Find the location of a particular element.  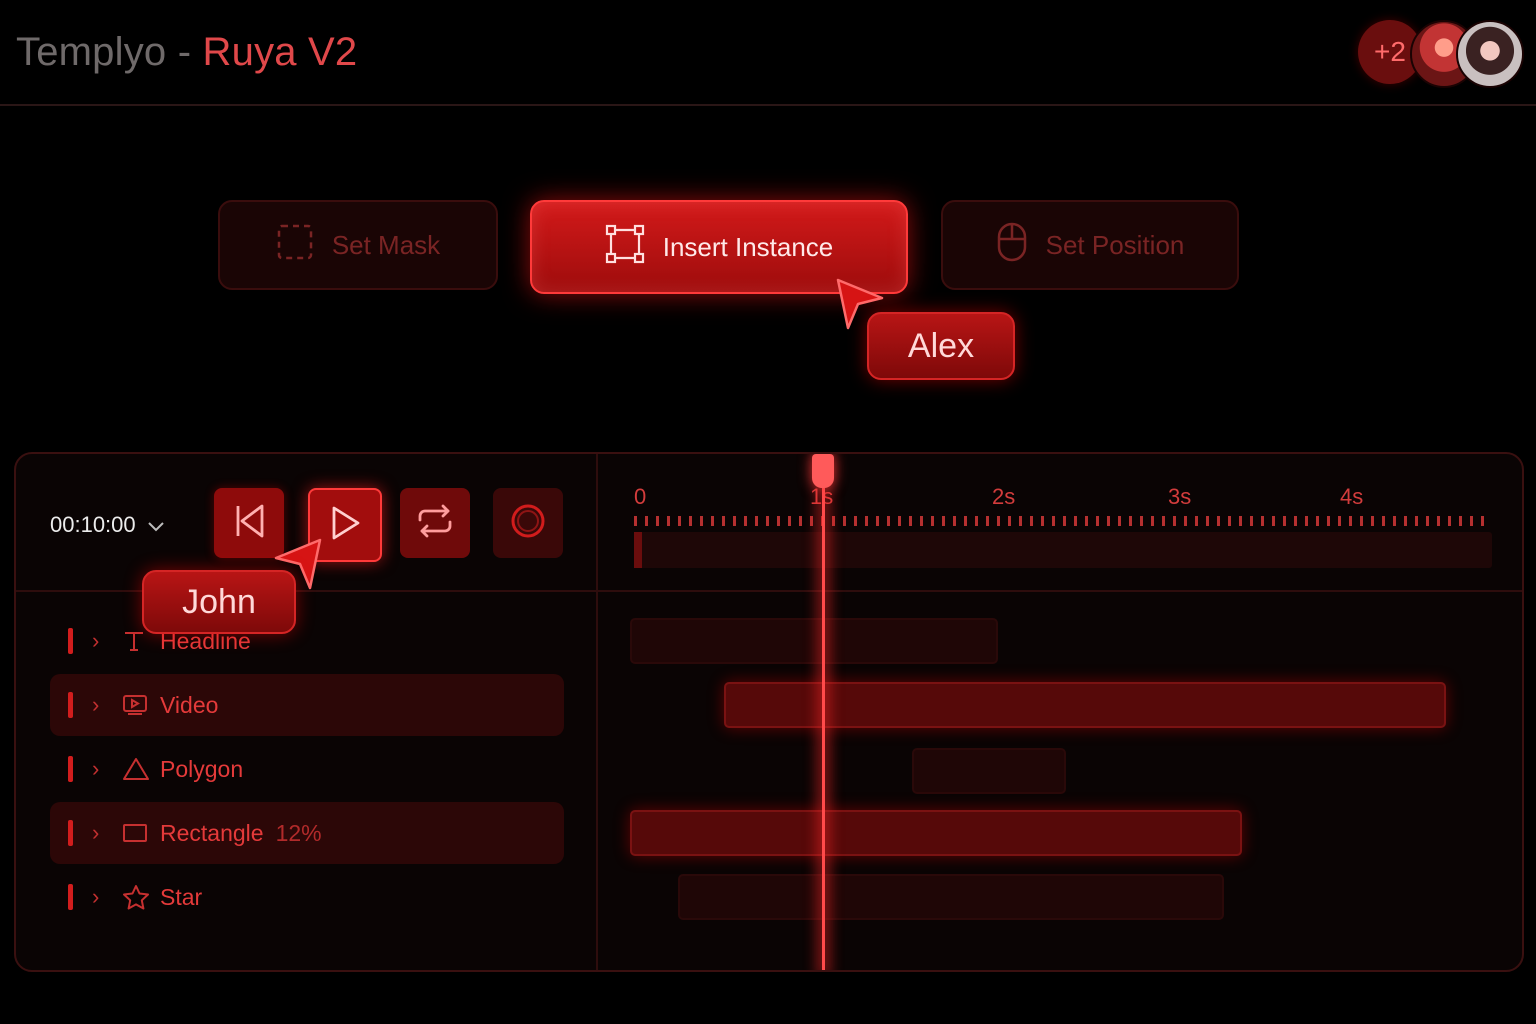

set-position-button: Set Position is located at coordinates (1090, 245).